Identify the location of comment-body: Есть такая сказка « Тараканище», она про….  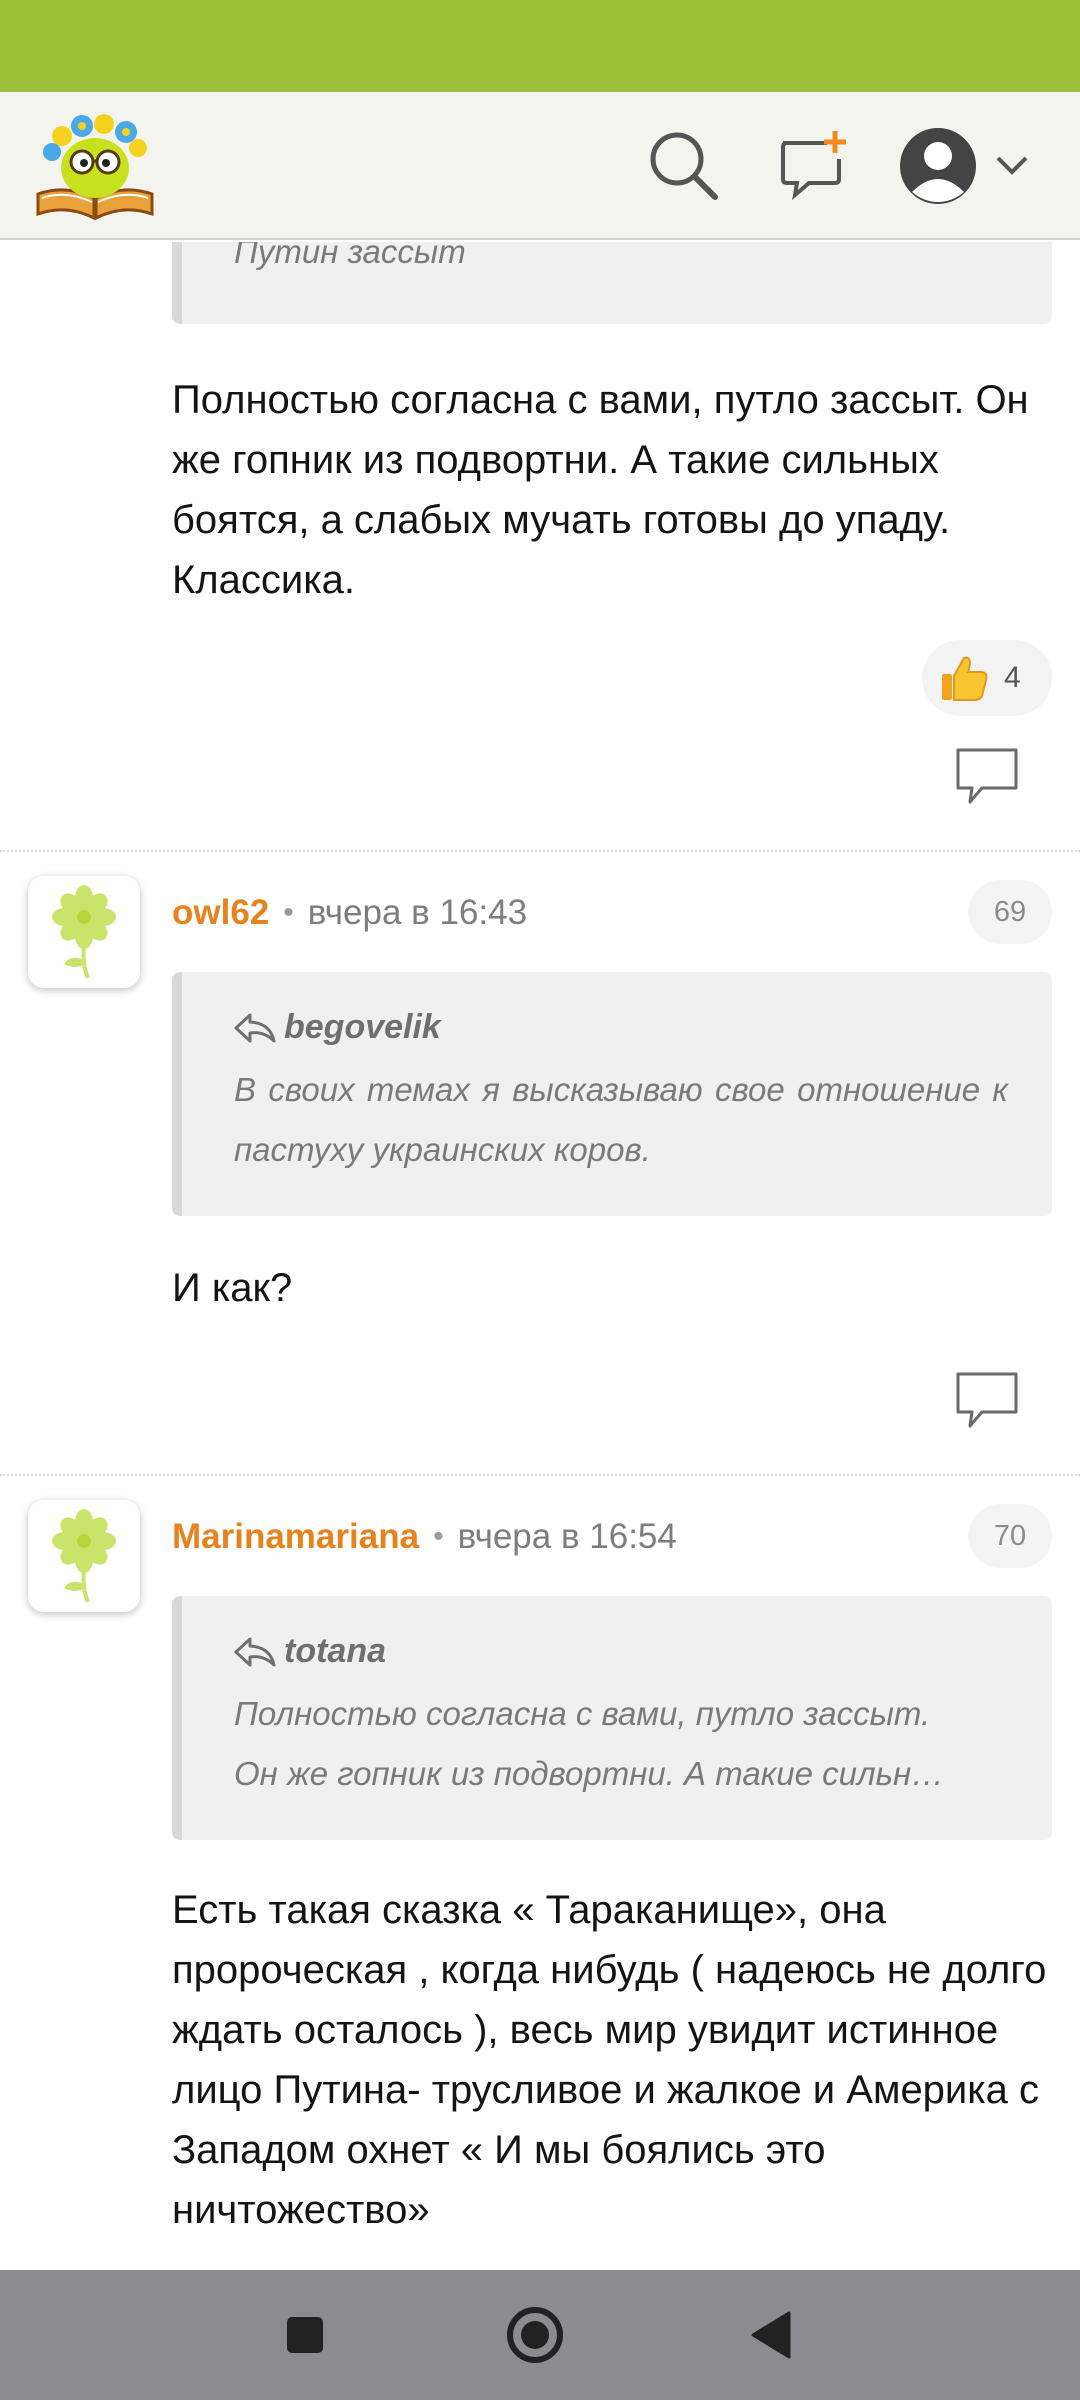
(609, 2060).